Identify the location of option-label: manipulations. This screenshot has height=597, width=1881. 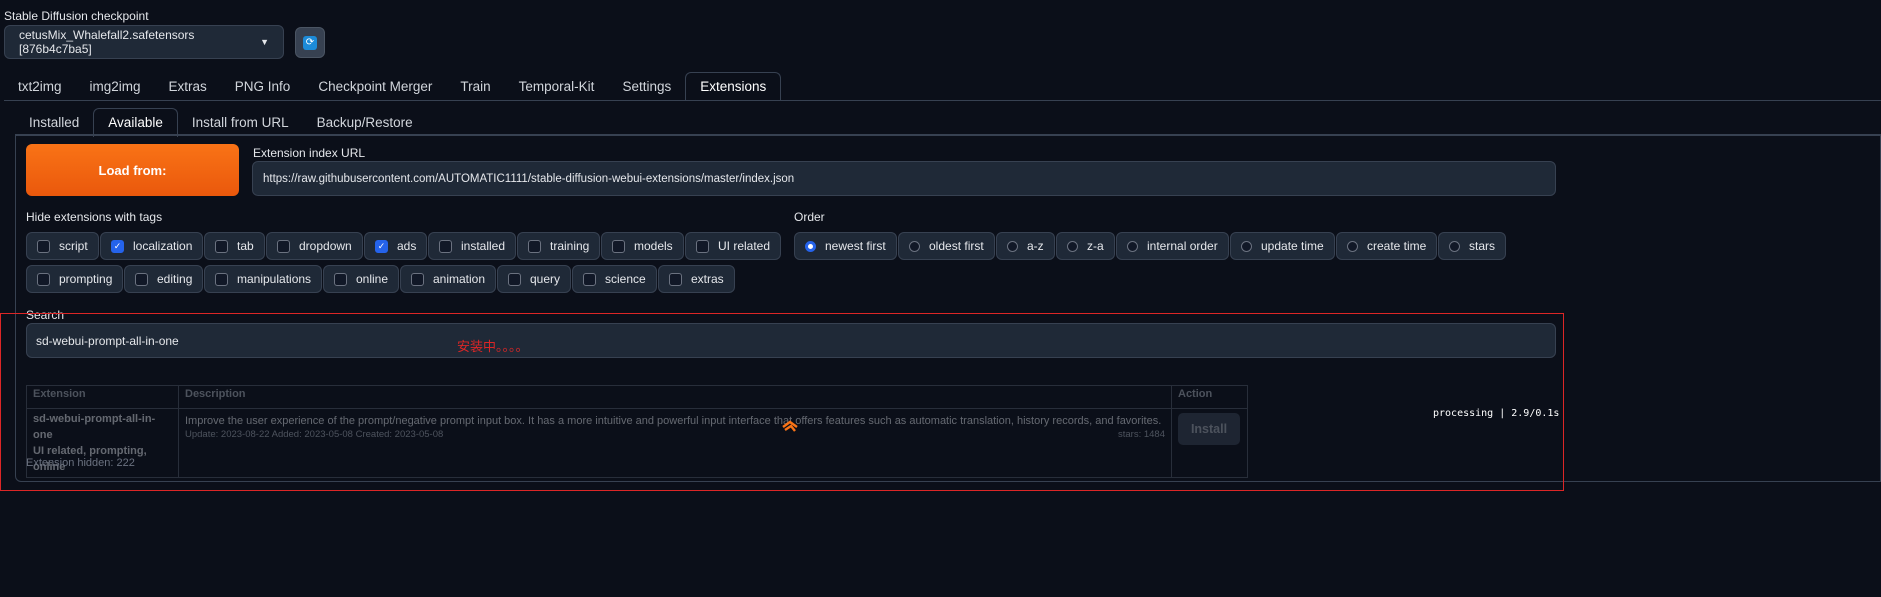
(274, 279).